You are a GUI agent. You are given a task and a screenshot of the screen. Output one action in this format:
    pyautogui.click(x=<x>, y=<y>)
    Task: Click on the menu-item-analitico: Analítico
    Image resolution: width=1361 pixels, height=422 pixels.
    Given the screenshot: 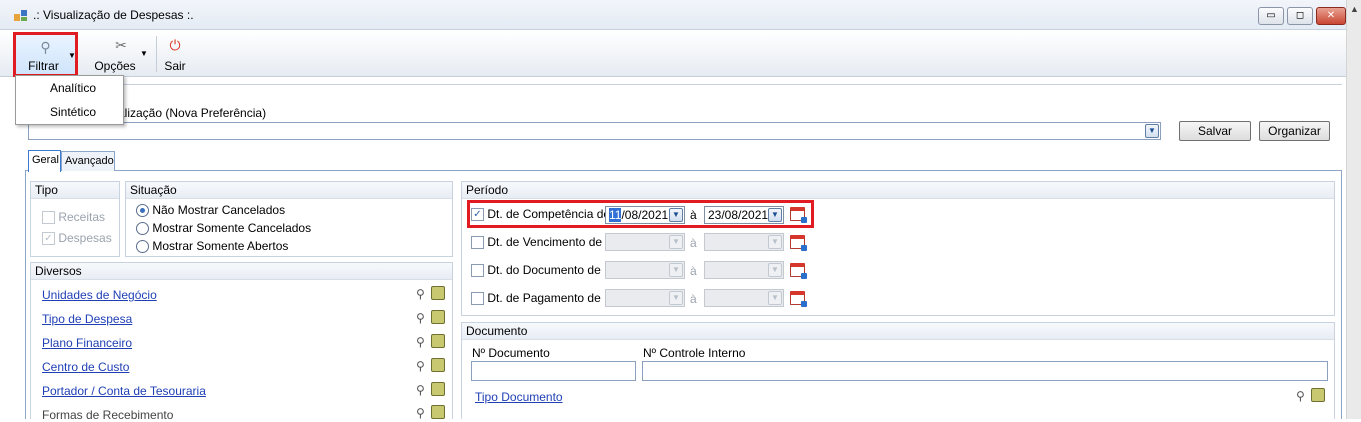 What is the action you would take?
    pyautogui.click(x=73, y=88)
    